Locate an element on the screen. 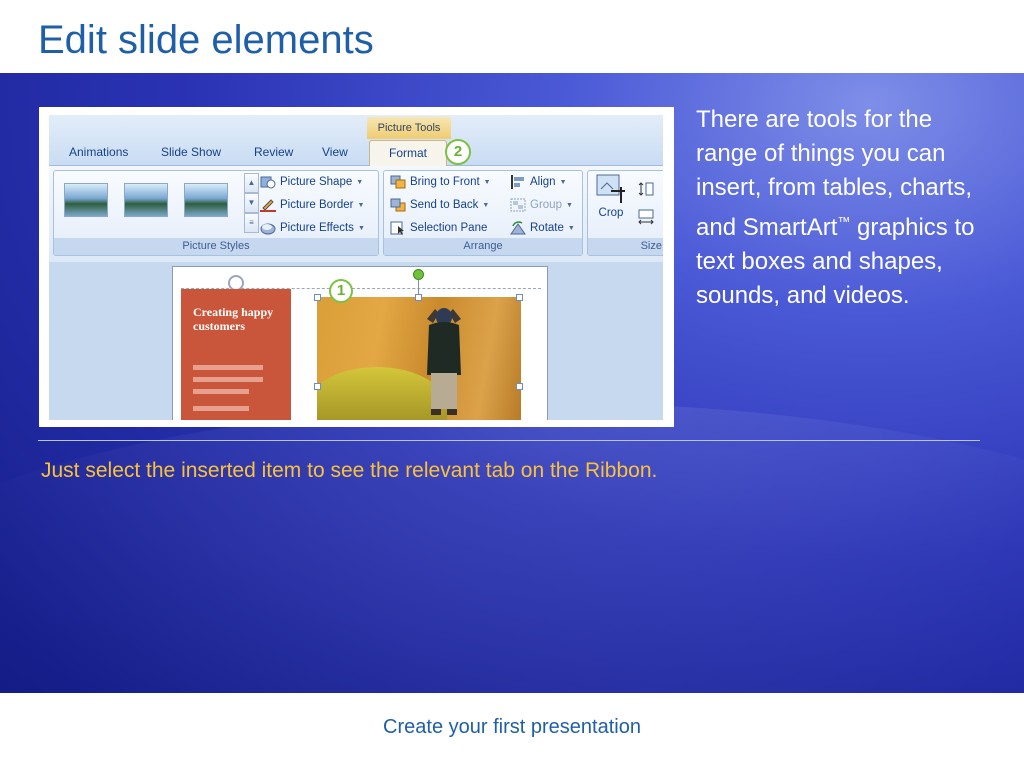  slide-canvas: Creating happy customers 1 is located at coordinates (356, 341).